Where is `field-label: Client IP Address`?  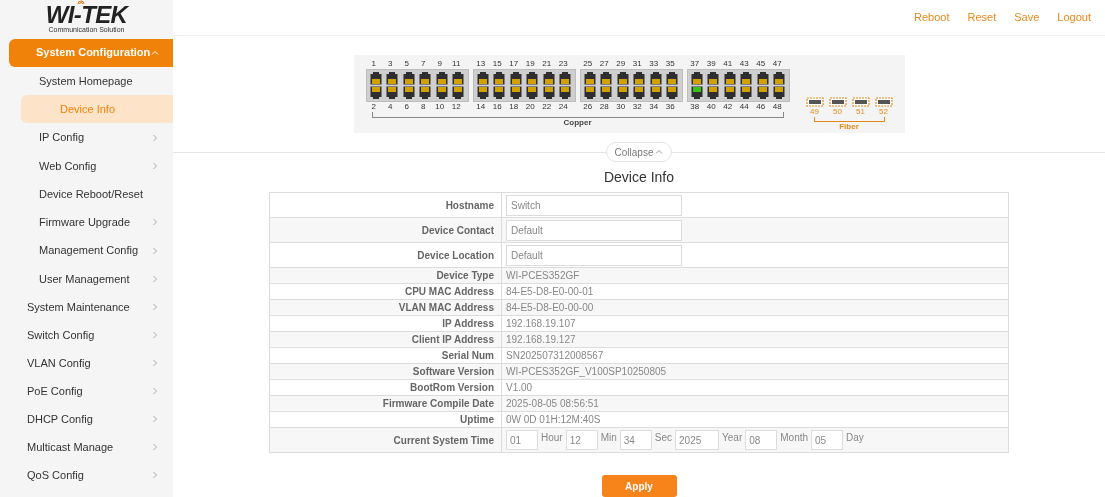 field-label: Client IP Address is located at coordinates (452, 340).